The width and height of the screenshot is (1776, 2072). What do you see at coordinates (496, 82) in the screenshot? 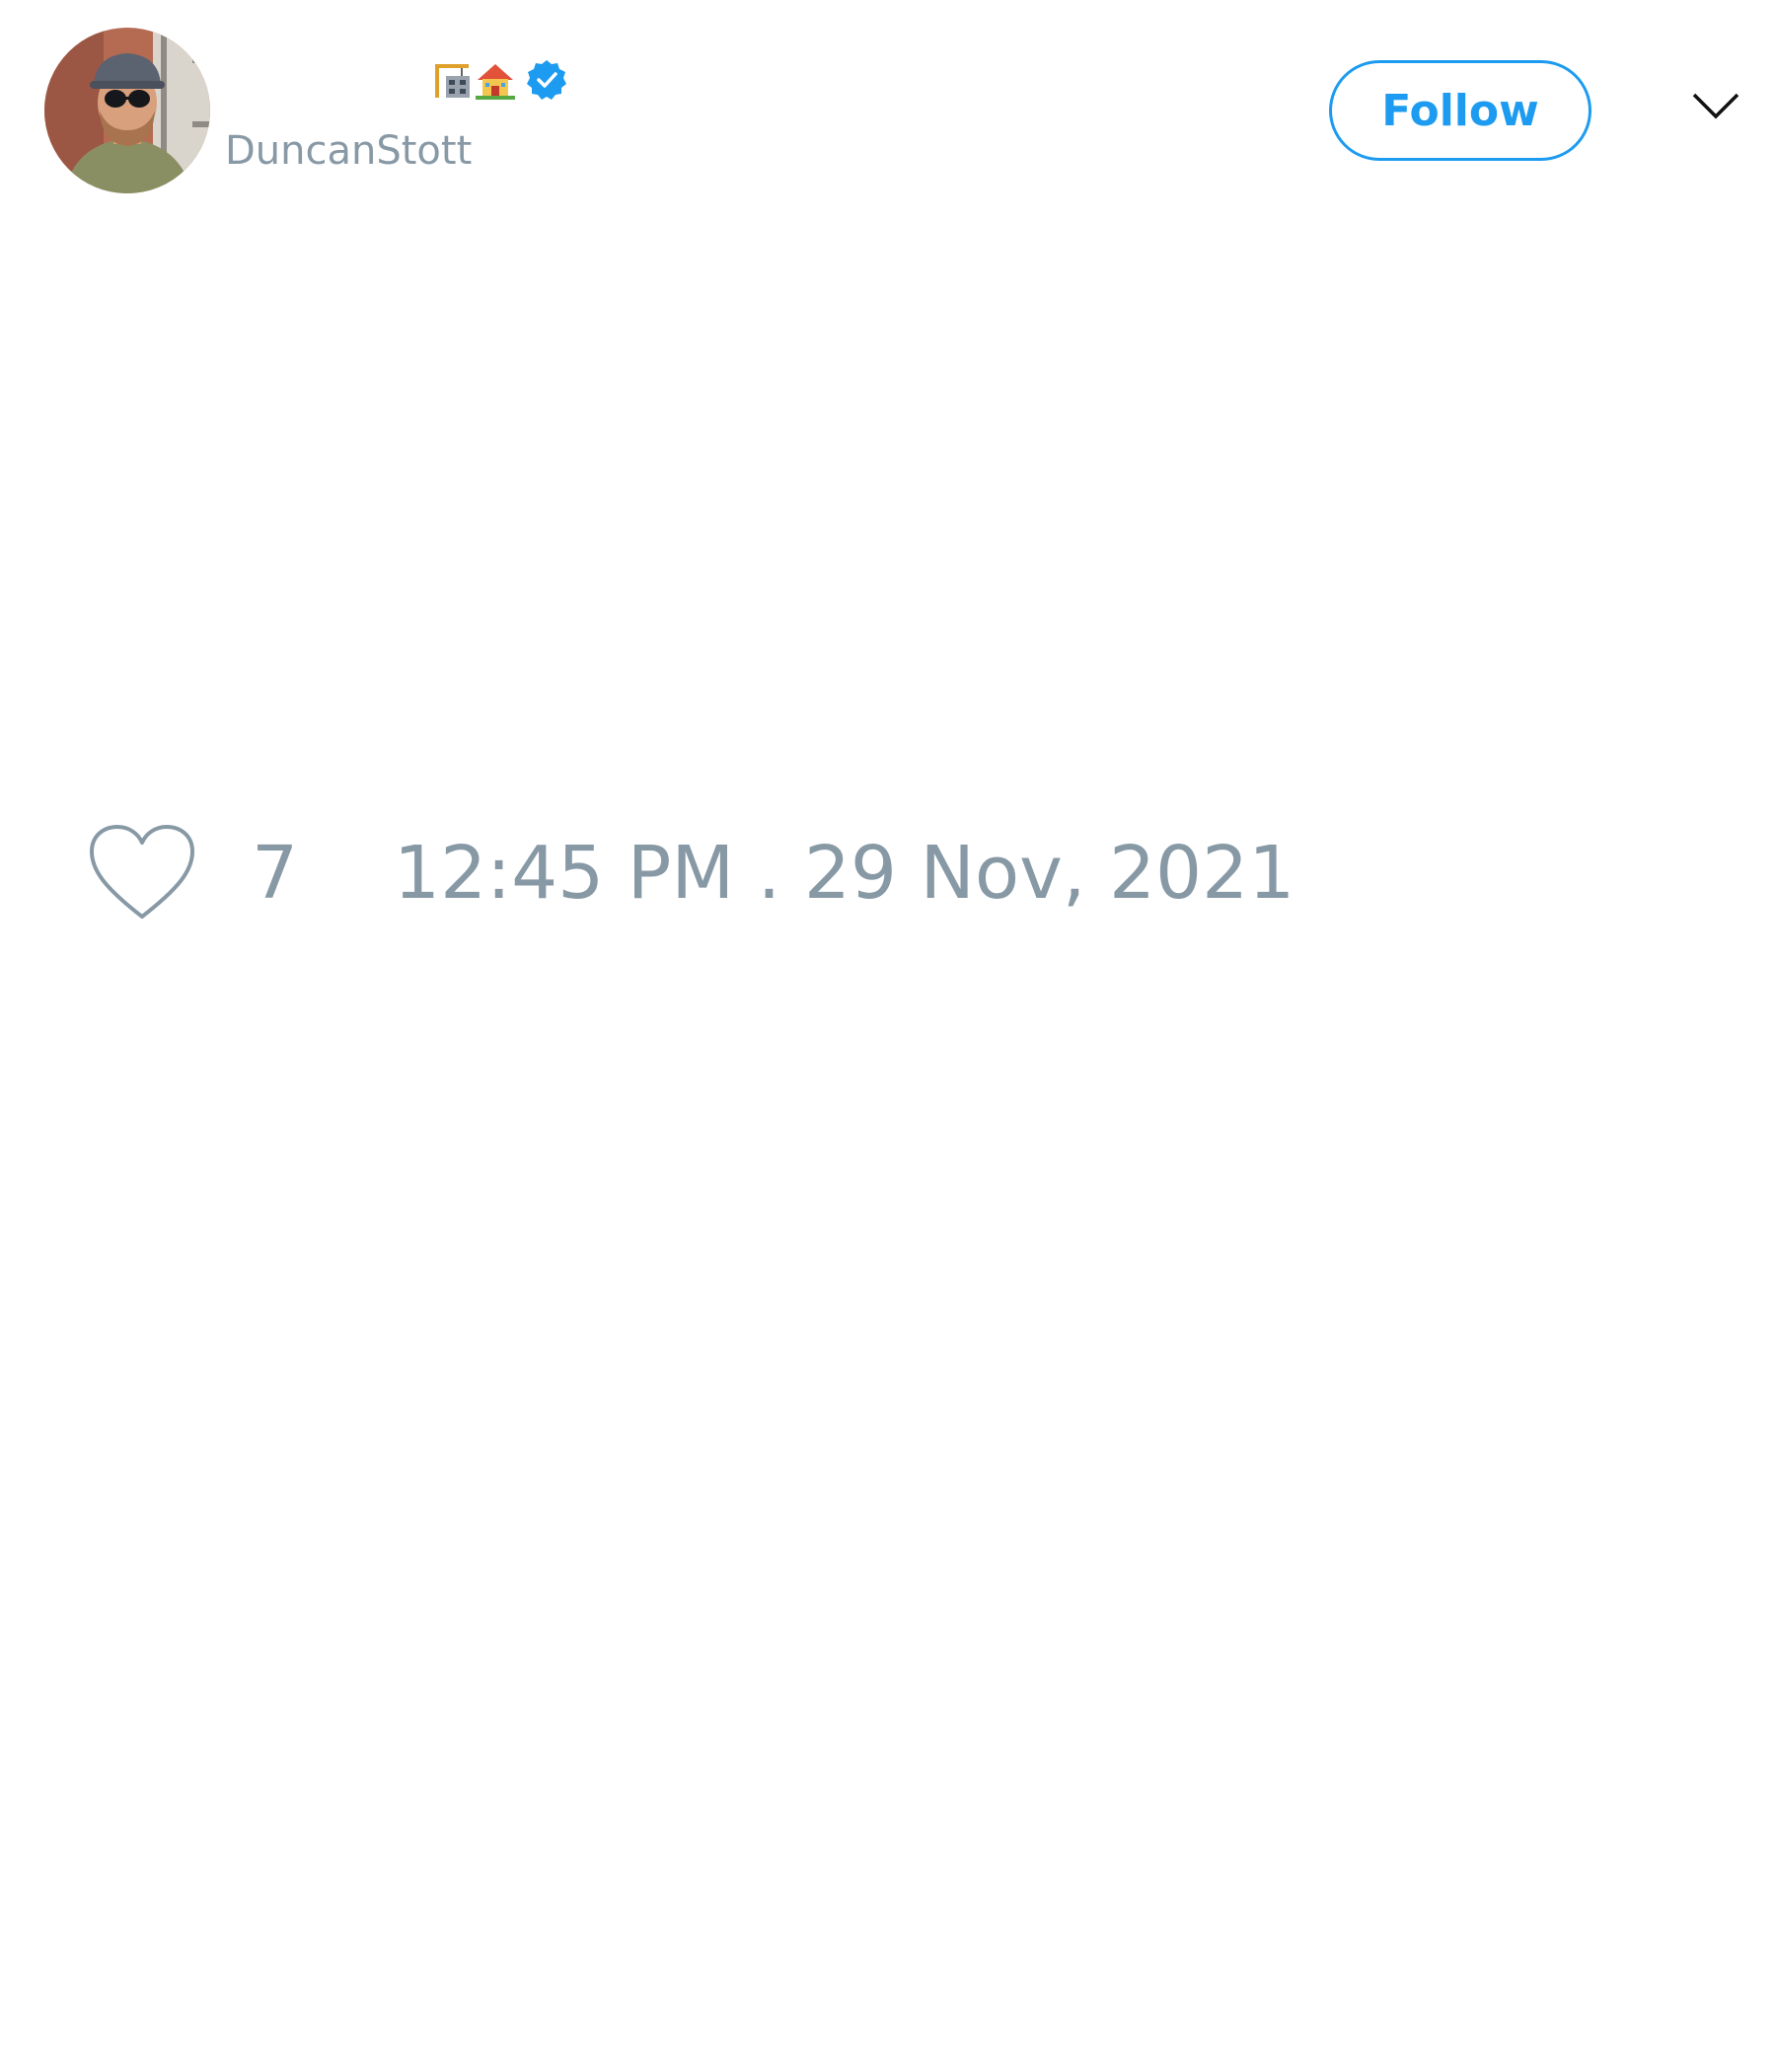
I see `house-emoji-icon` at bounding box center [496, 82].